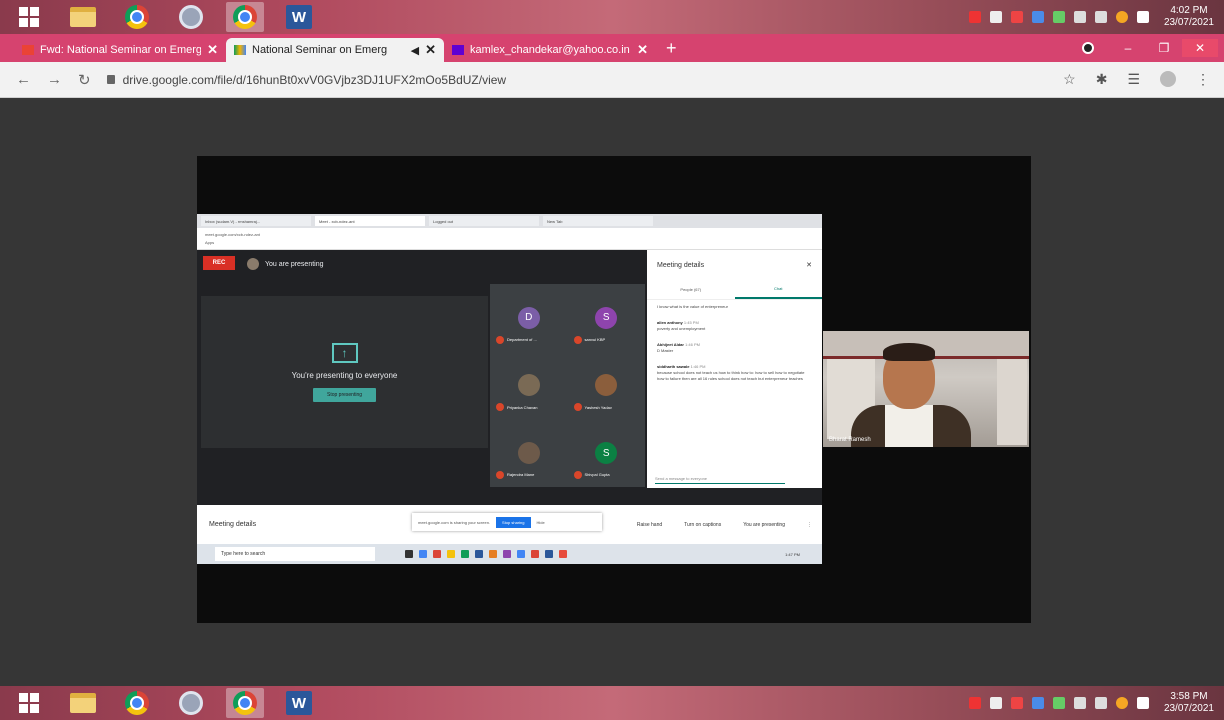 This screenshot has width=1224, height=720. Describe the element at coordinates (607, 453) in the screenshot. I see `participant-tile: S Shivpal Gupta` at that location.